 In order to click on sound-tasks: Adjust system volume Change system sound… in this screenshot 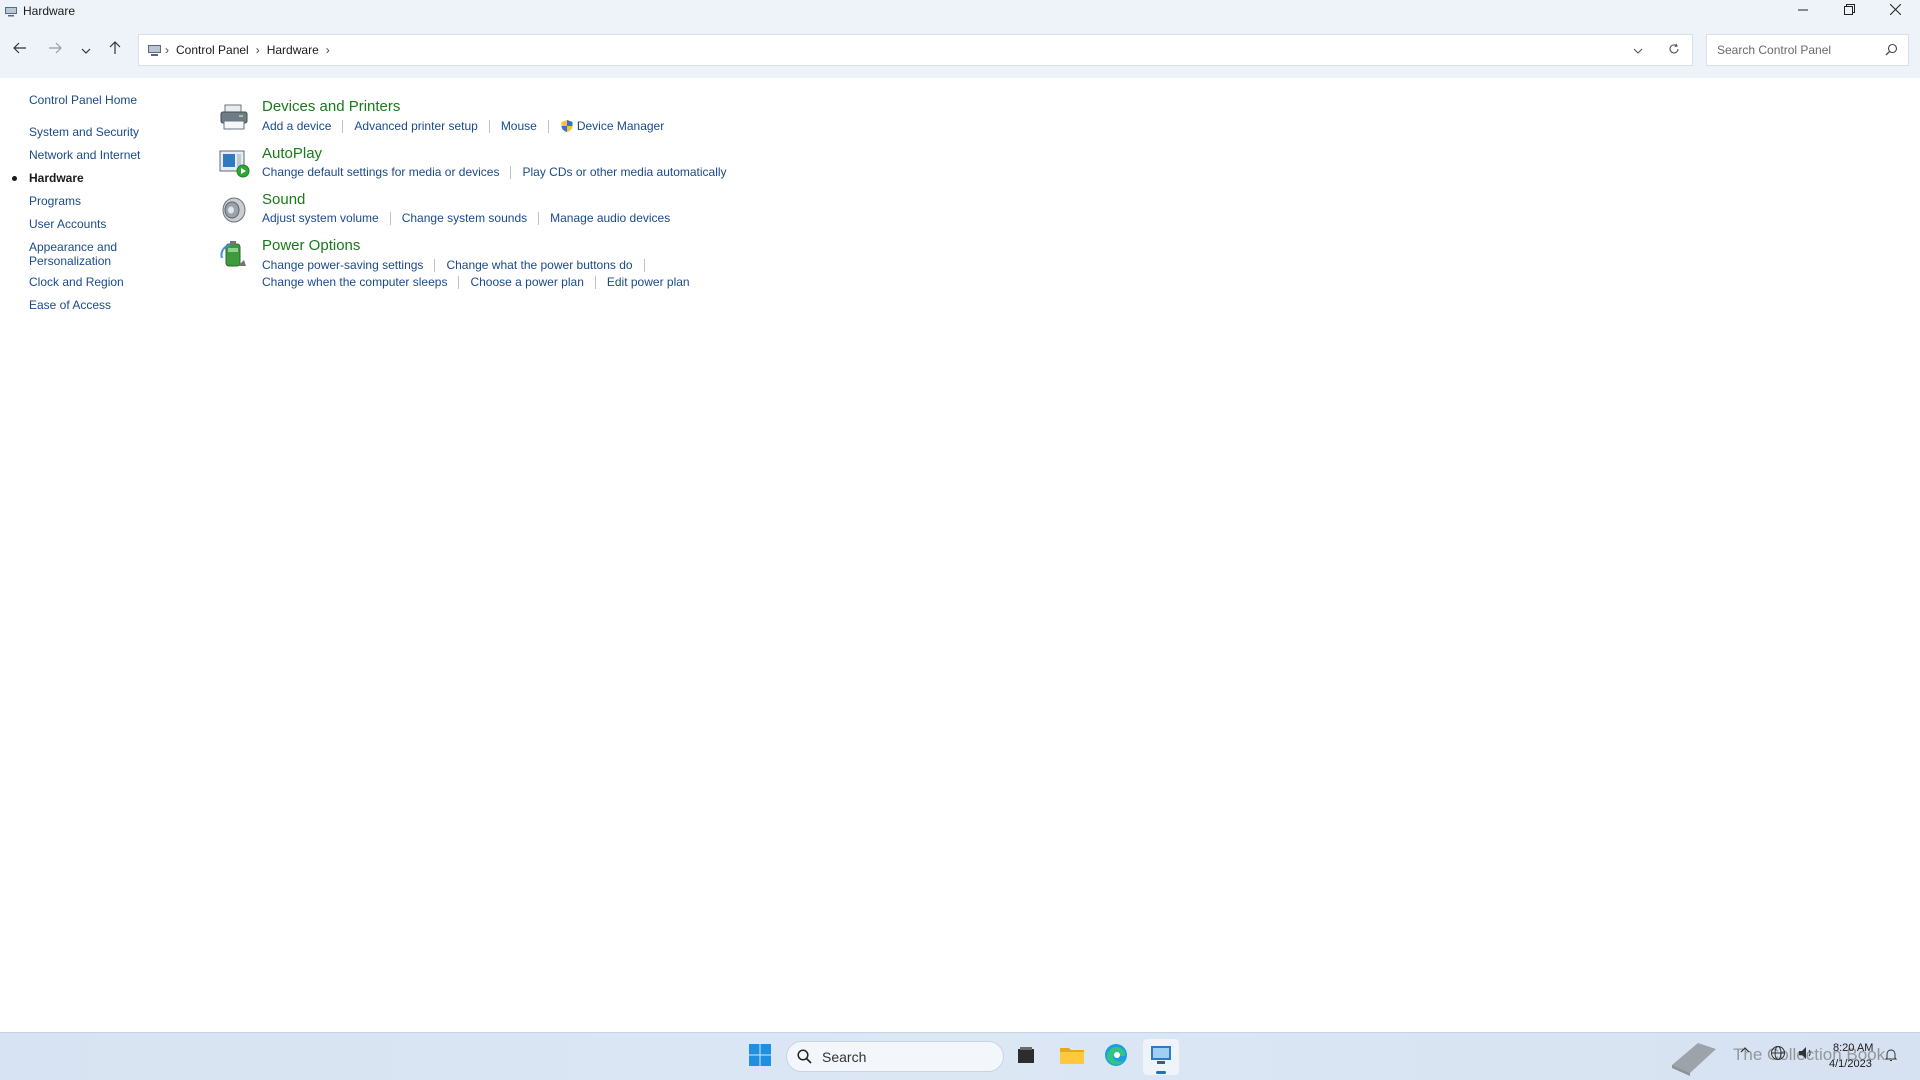, I will do `click(466, 218)`.